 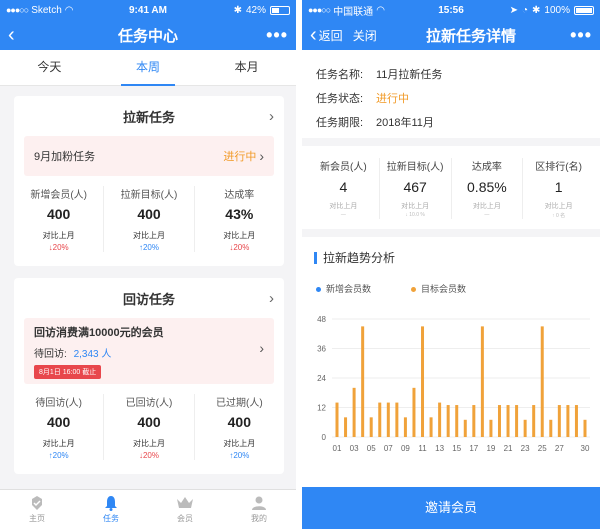 What do you see at coordinates (343, 215) in the screenshot?
I see `metric-change: —` at bounding box center [343, 215].